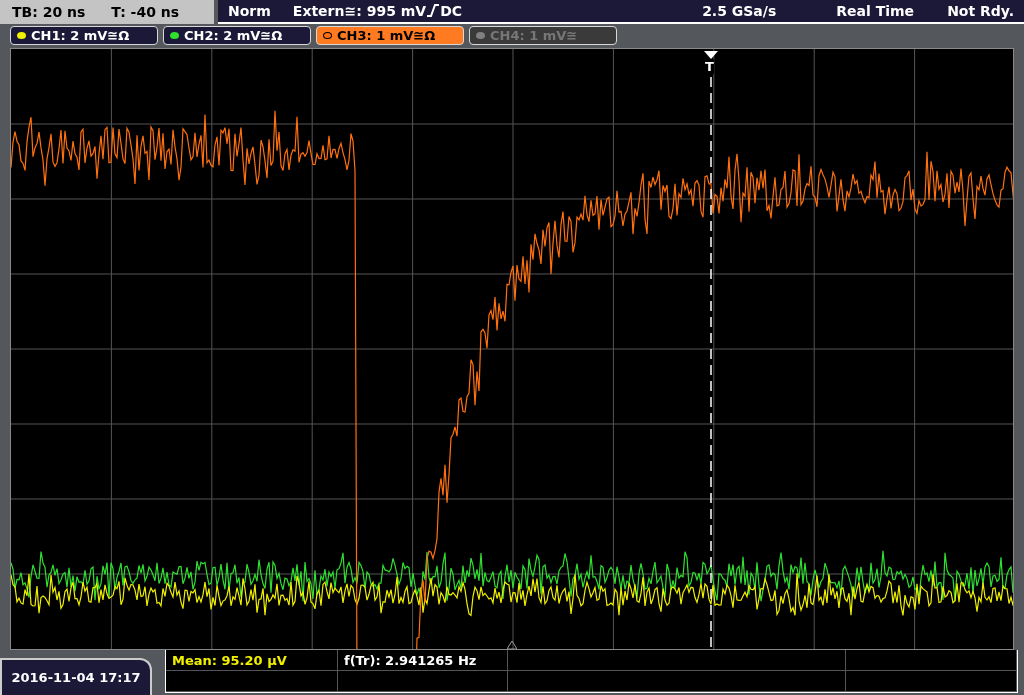  Describe the element at coordinates (84, 36) in the screenshot. I see `channel-tab: CH1: 2 mV≅Ω` at that location.